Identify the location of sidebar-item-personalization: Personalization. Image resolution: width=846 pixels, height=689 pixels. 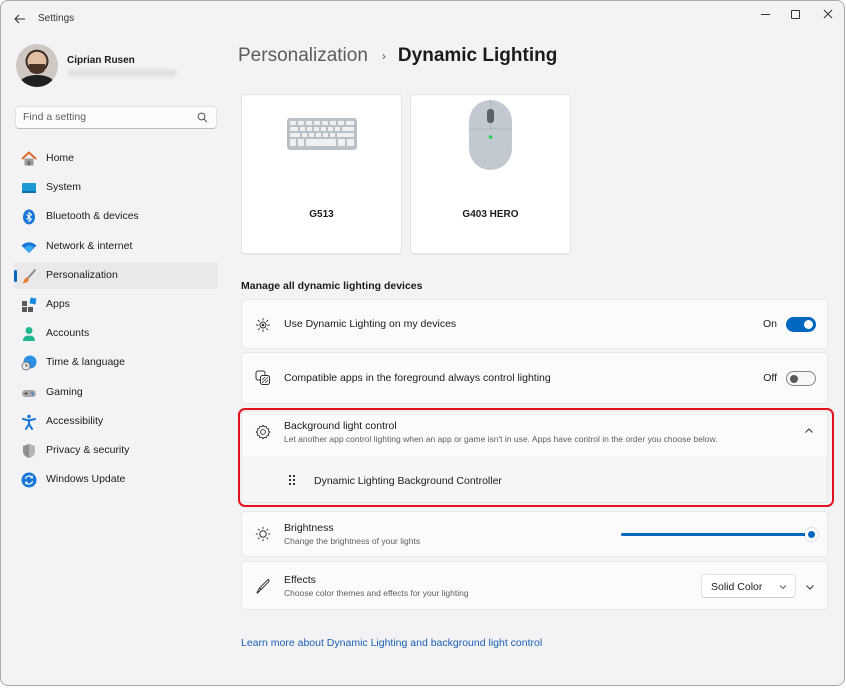
(116, 275).